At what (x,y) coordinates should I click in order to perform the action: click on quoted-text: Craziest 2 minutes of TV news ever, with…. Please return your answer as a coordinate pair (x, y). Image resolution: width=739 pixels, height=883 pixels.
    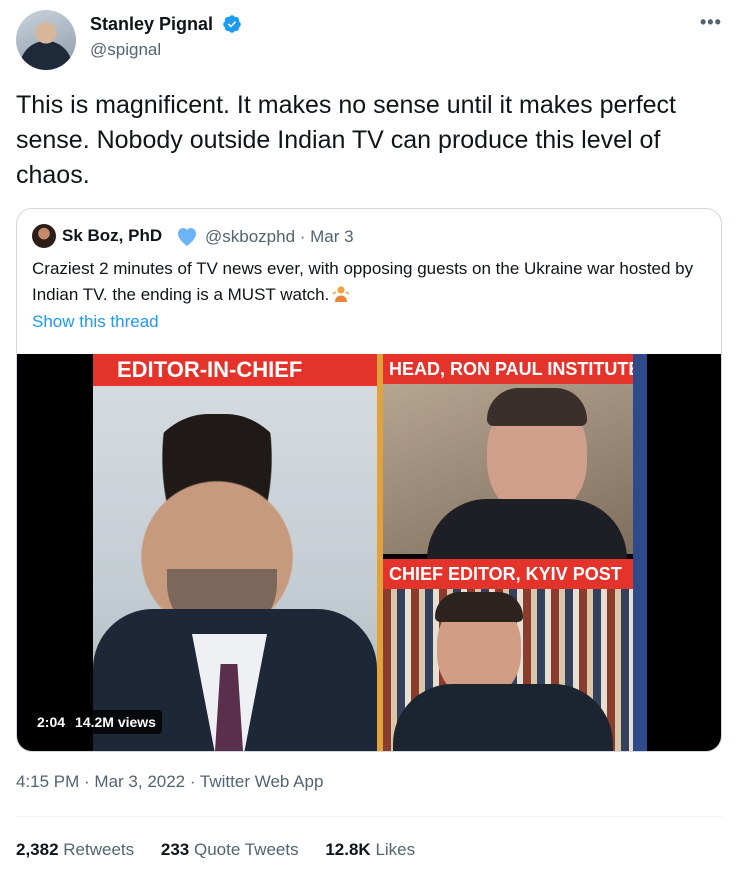
    Looking at the image, I should click on (372, 282).